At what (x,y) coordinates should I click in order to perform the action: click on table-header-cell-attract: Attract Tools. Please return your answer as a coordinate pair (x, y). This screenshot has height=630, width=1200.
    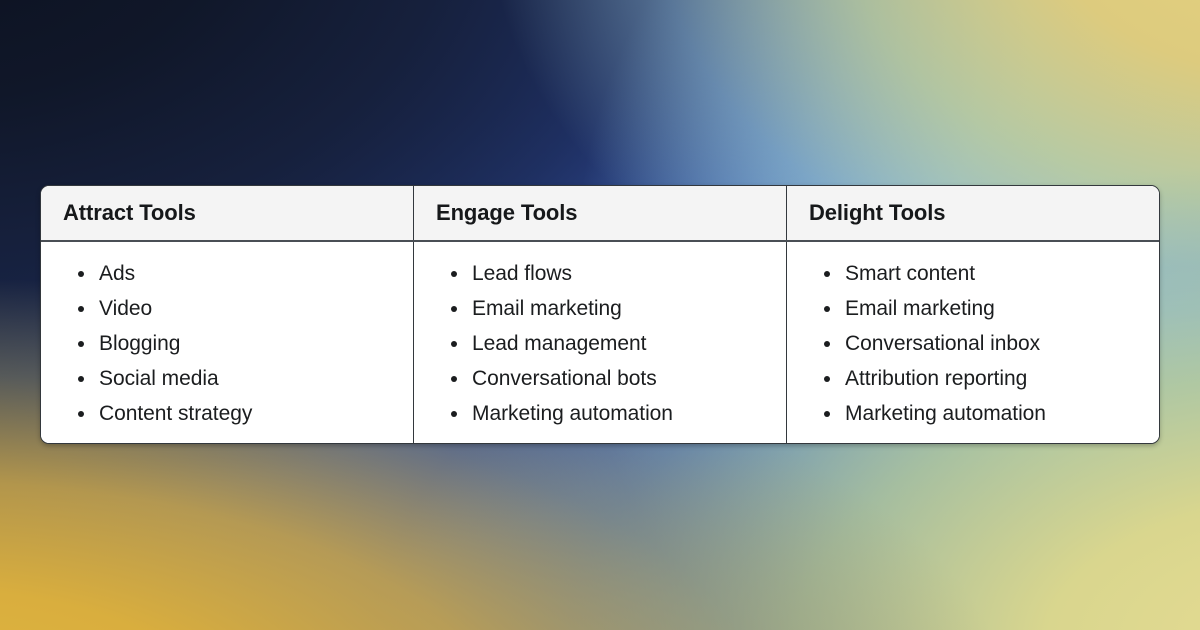
    Looking at the image, I should click on (227, 213).